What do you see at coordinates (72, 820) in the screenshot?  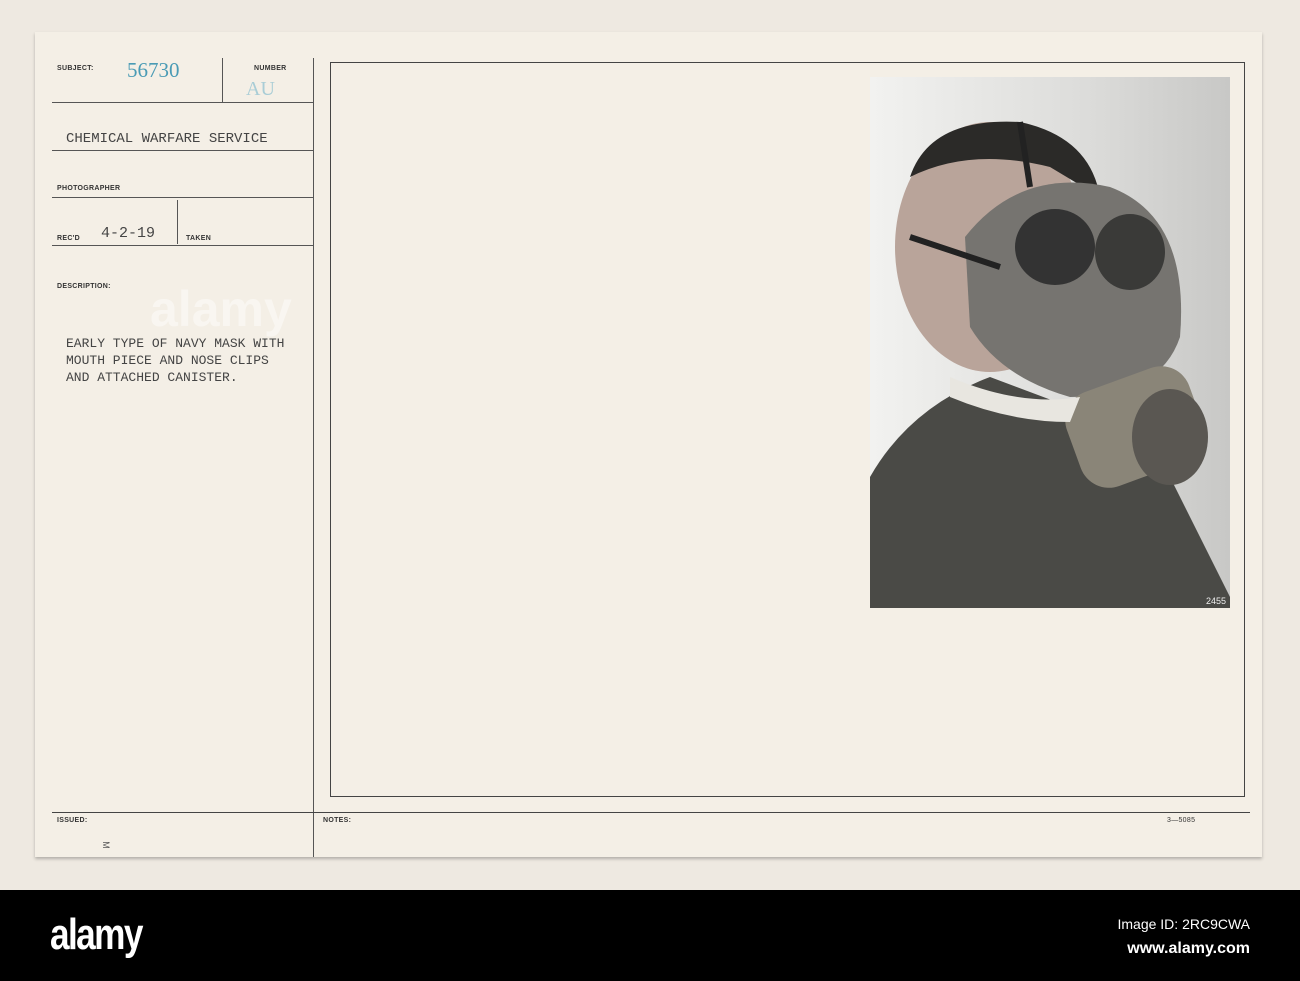 I see `issued-label: ISSUED:` at bounding box center [72, 820].